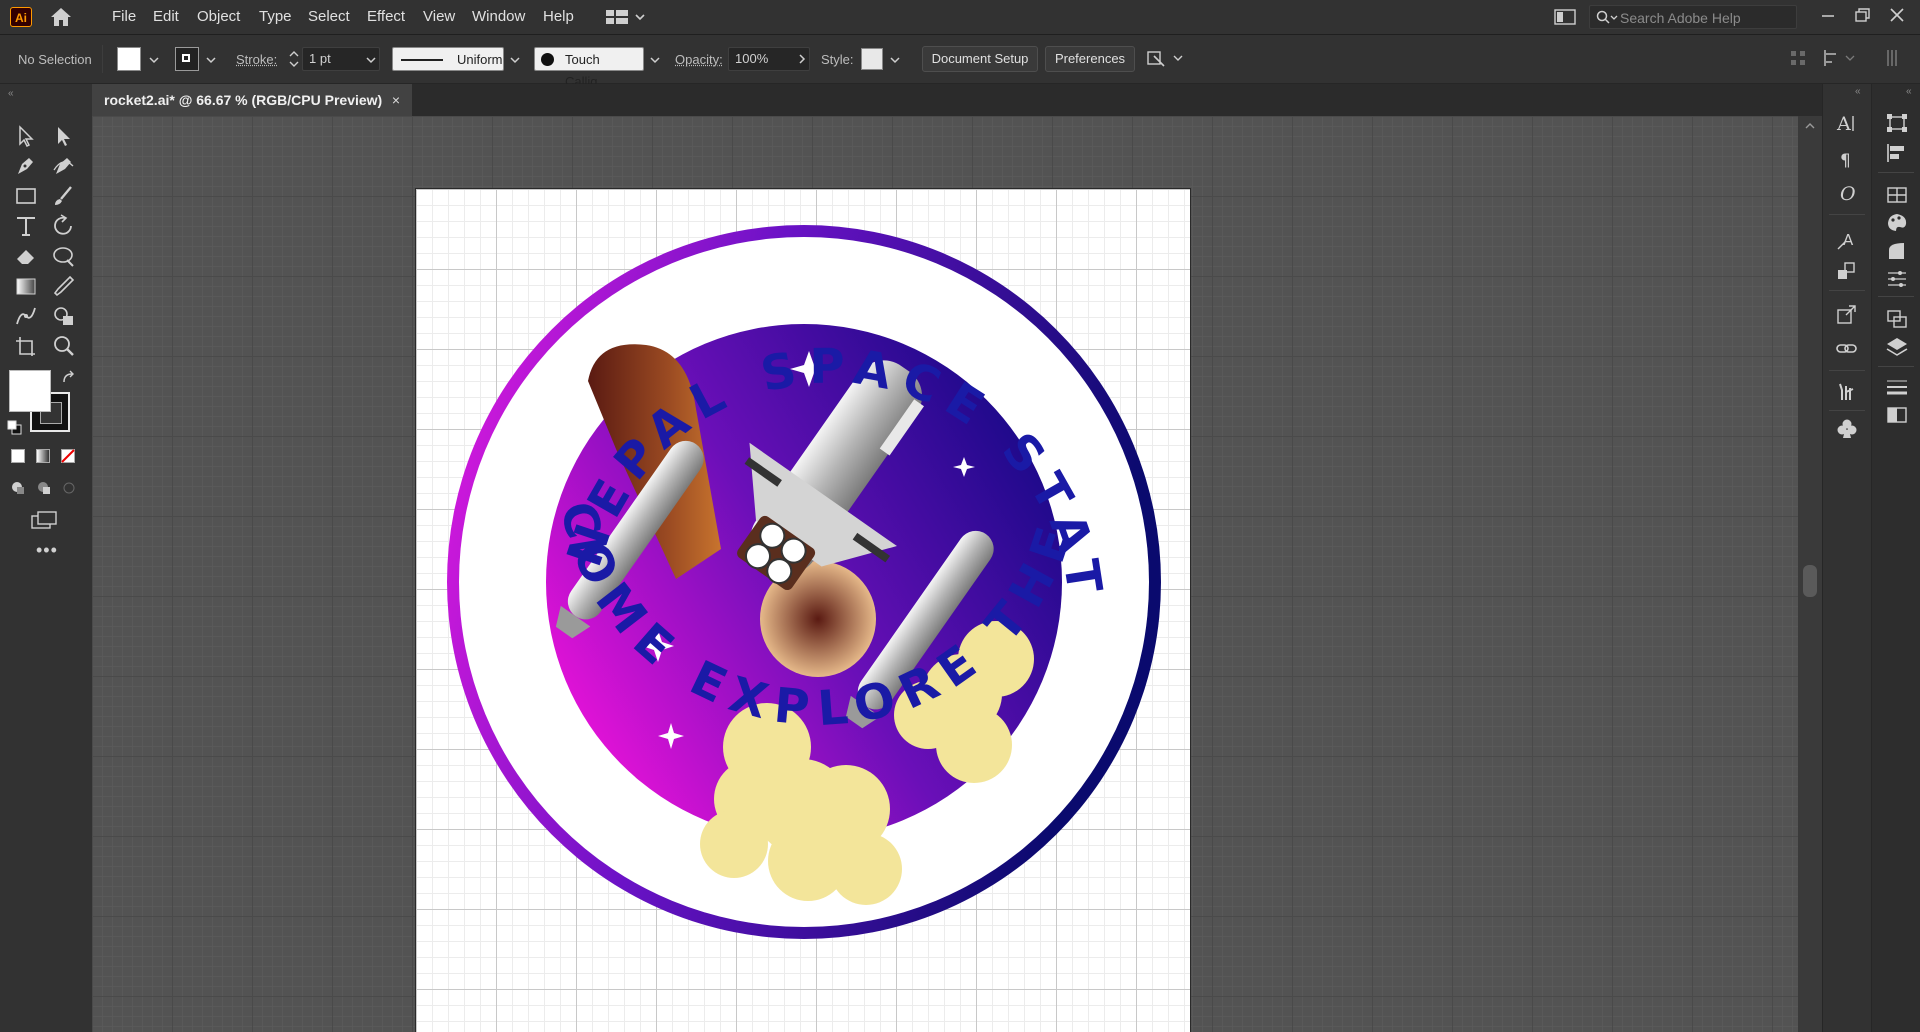 The width and height of the screenshot is (1920, 1032). Describe the element at coordinates (129, 59) in the screenshot. I see `fill-color-swatch` at that location.